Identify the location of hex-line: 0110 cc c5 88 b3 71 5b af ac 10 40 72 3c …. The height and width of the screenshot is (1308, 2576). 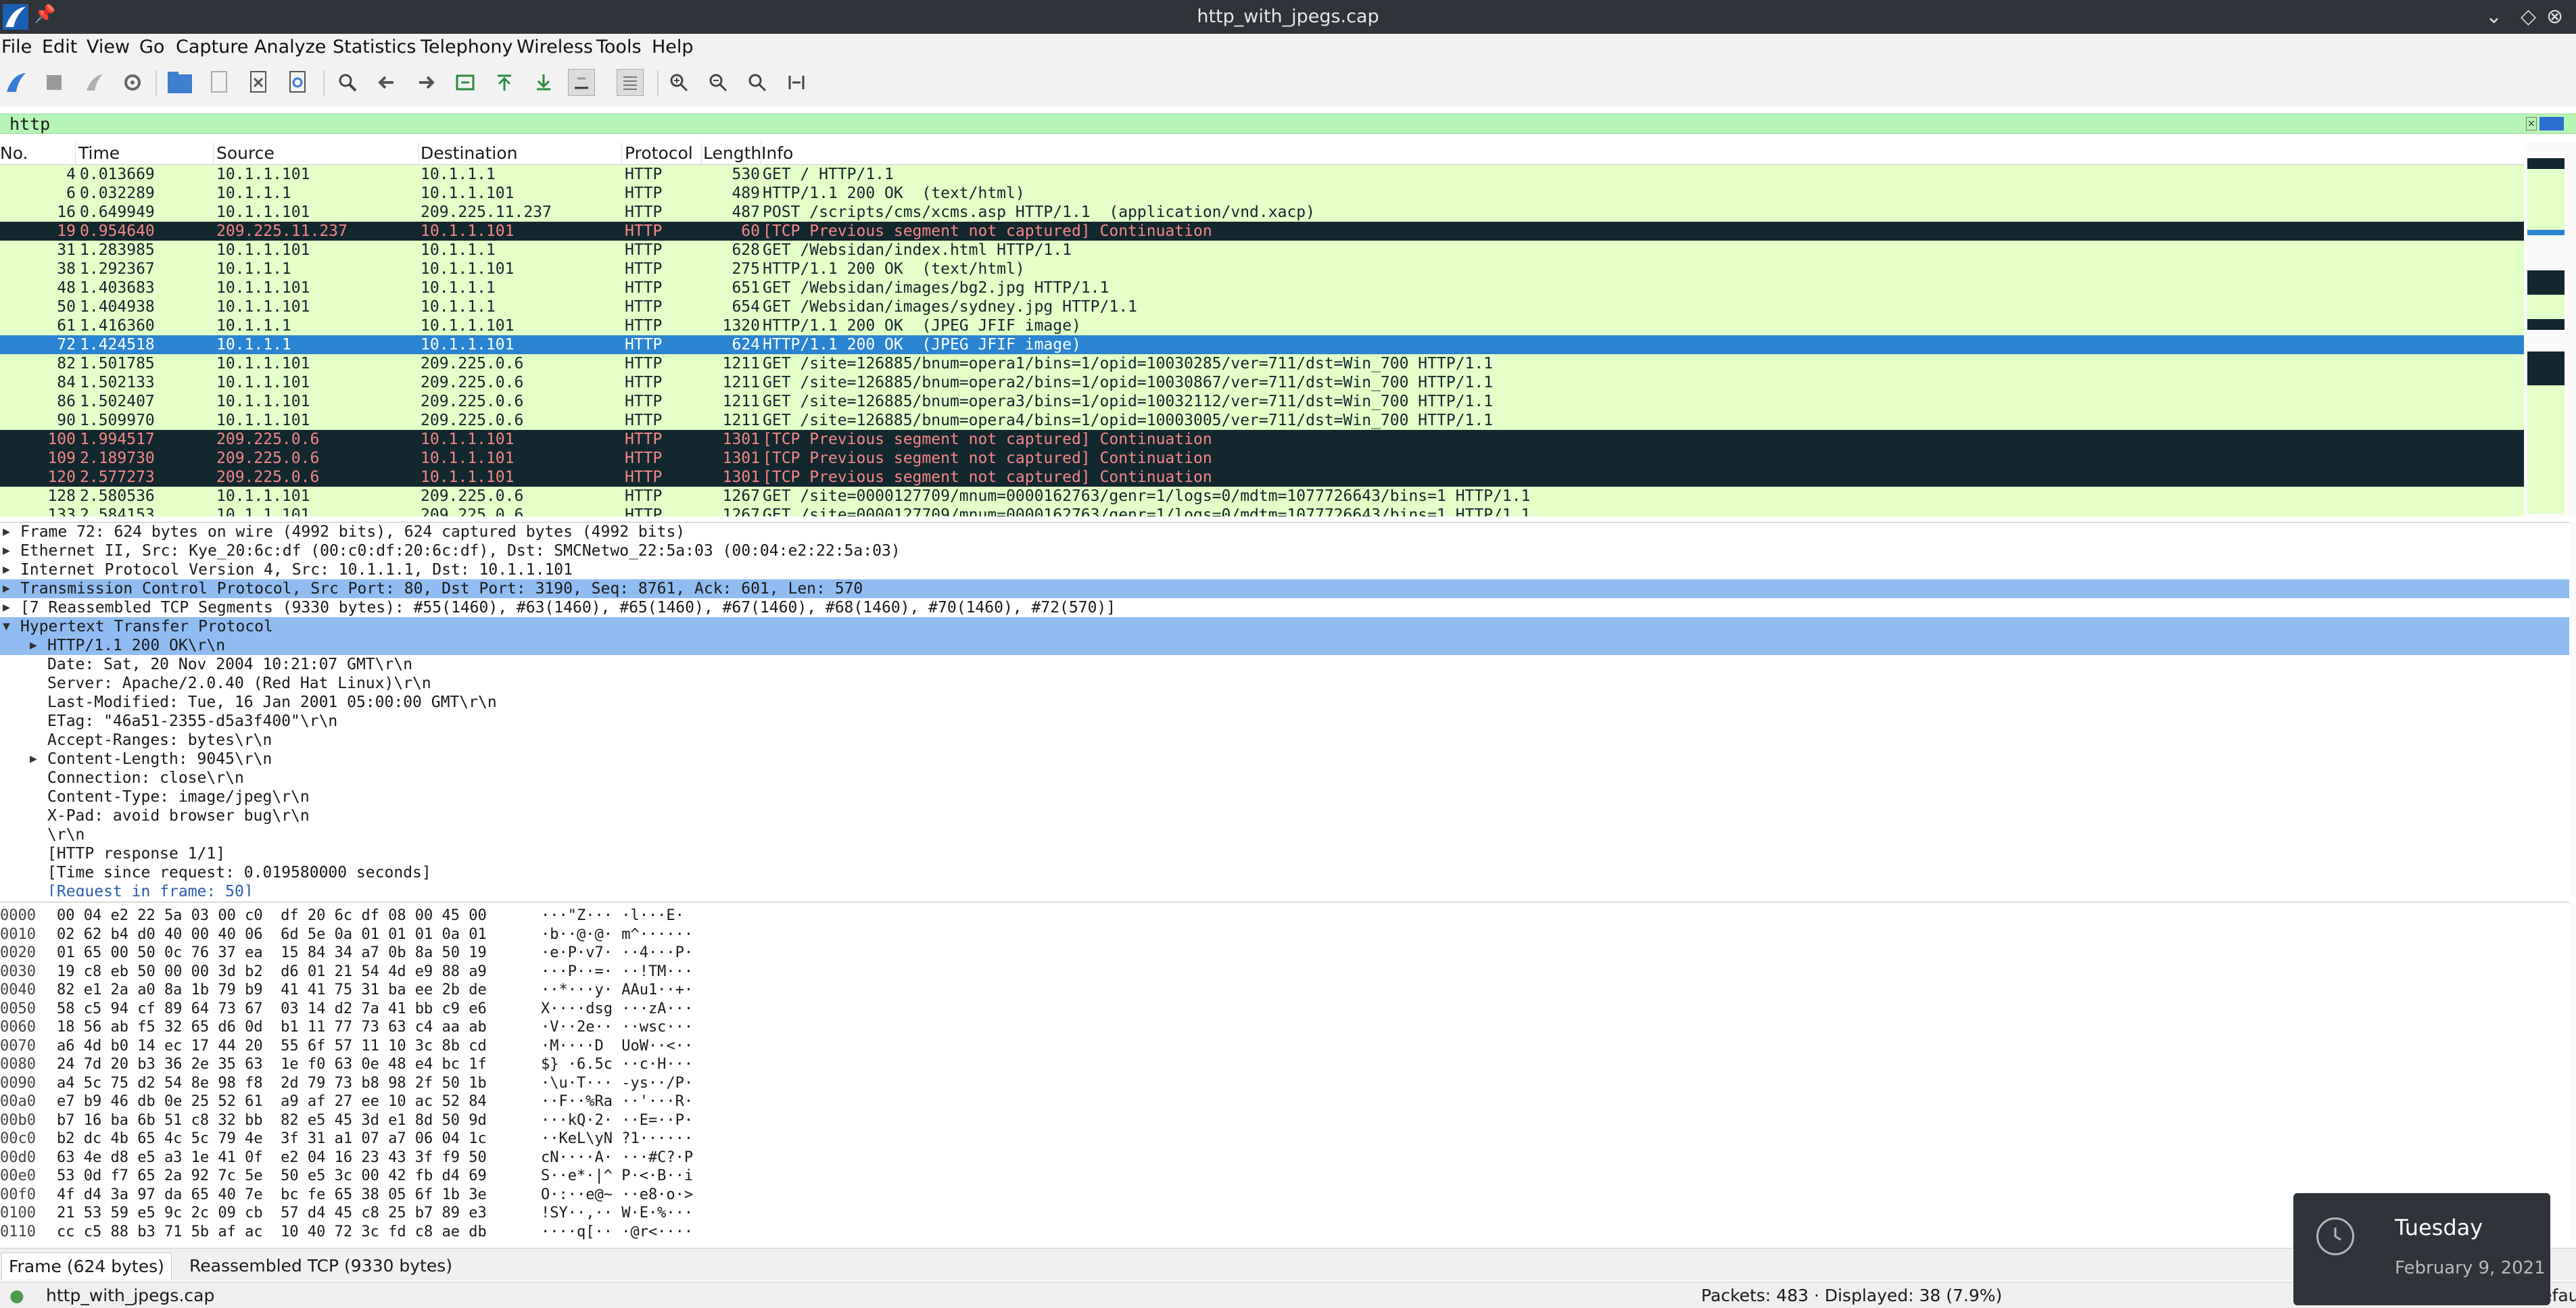
(372, 1231).